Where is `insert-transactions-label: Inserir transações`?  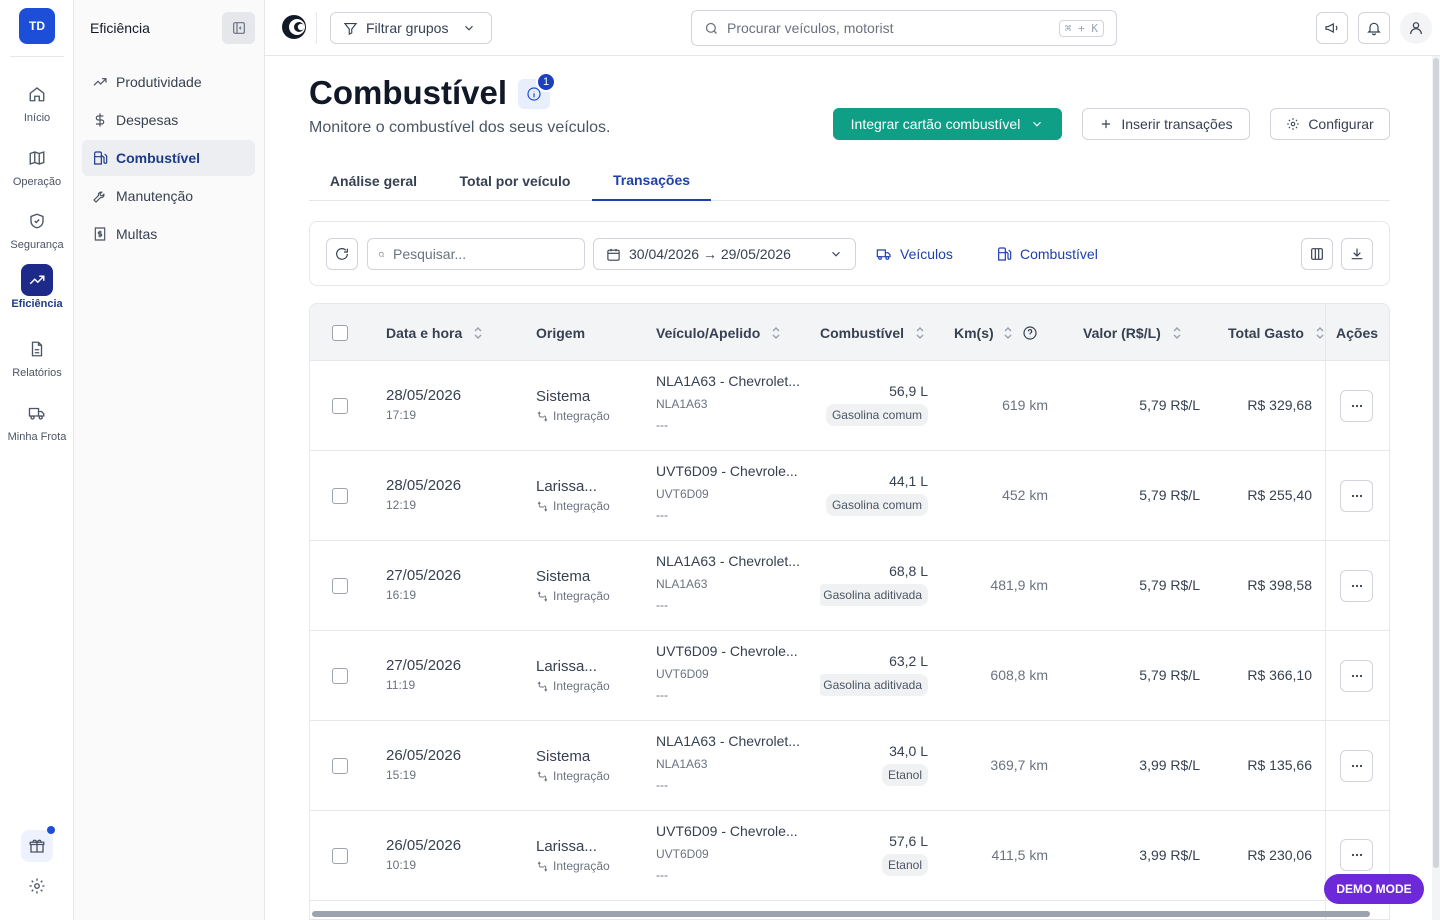 insert-transactions-label: Inserir transações is located at coordinates (1177, 124).